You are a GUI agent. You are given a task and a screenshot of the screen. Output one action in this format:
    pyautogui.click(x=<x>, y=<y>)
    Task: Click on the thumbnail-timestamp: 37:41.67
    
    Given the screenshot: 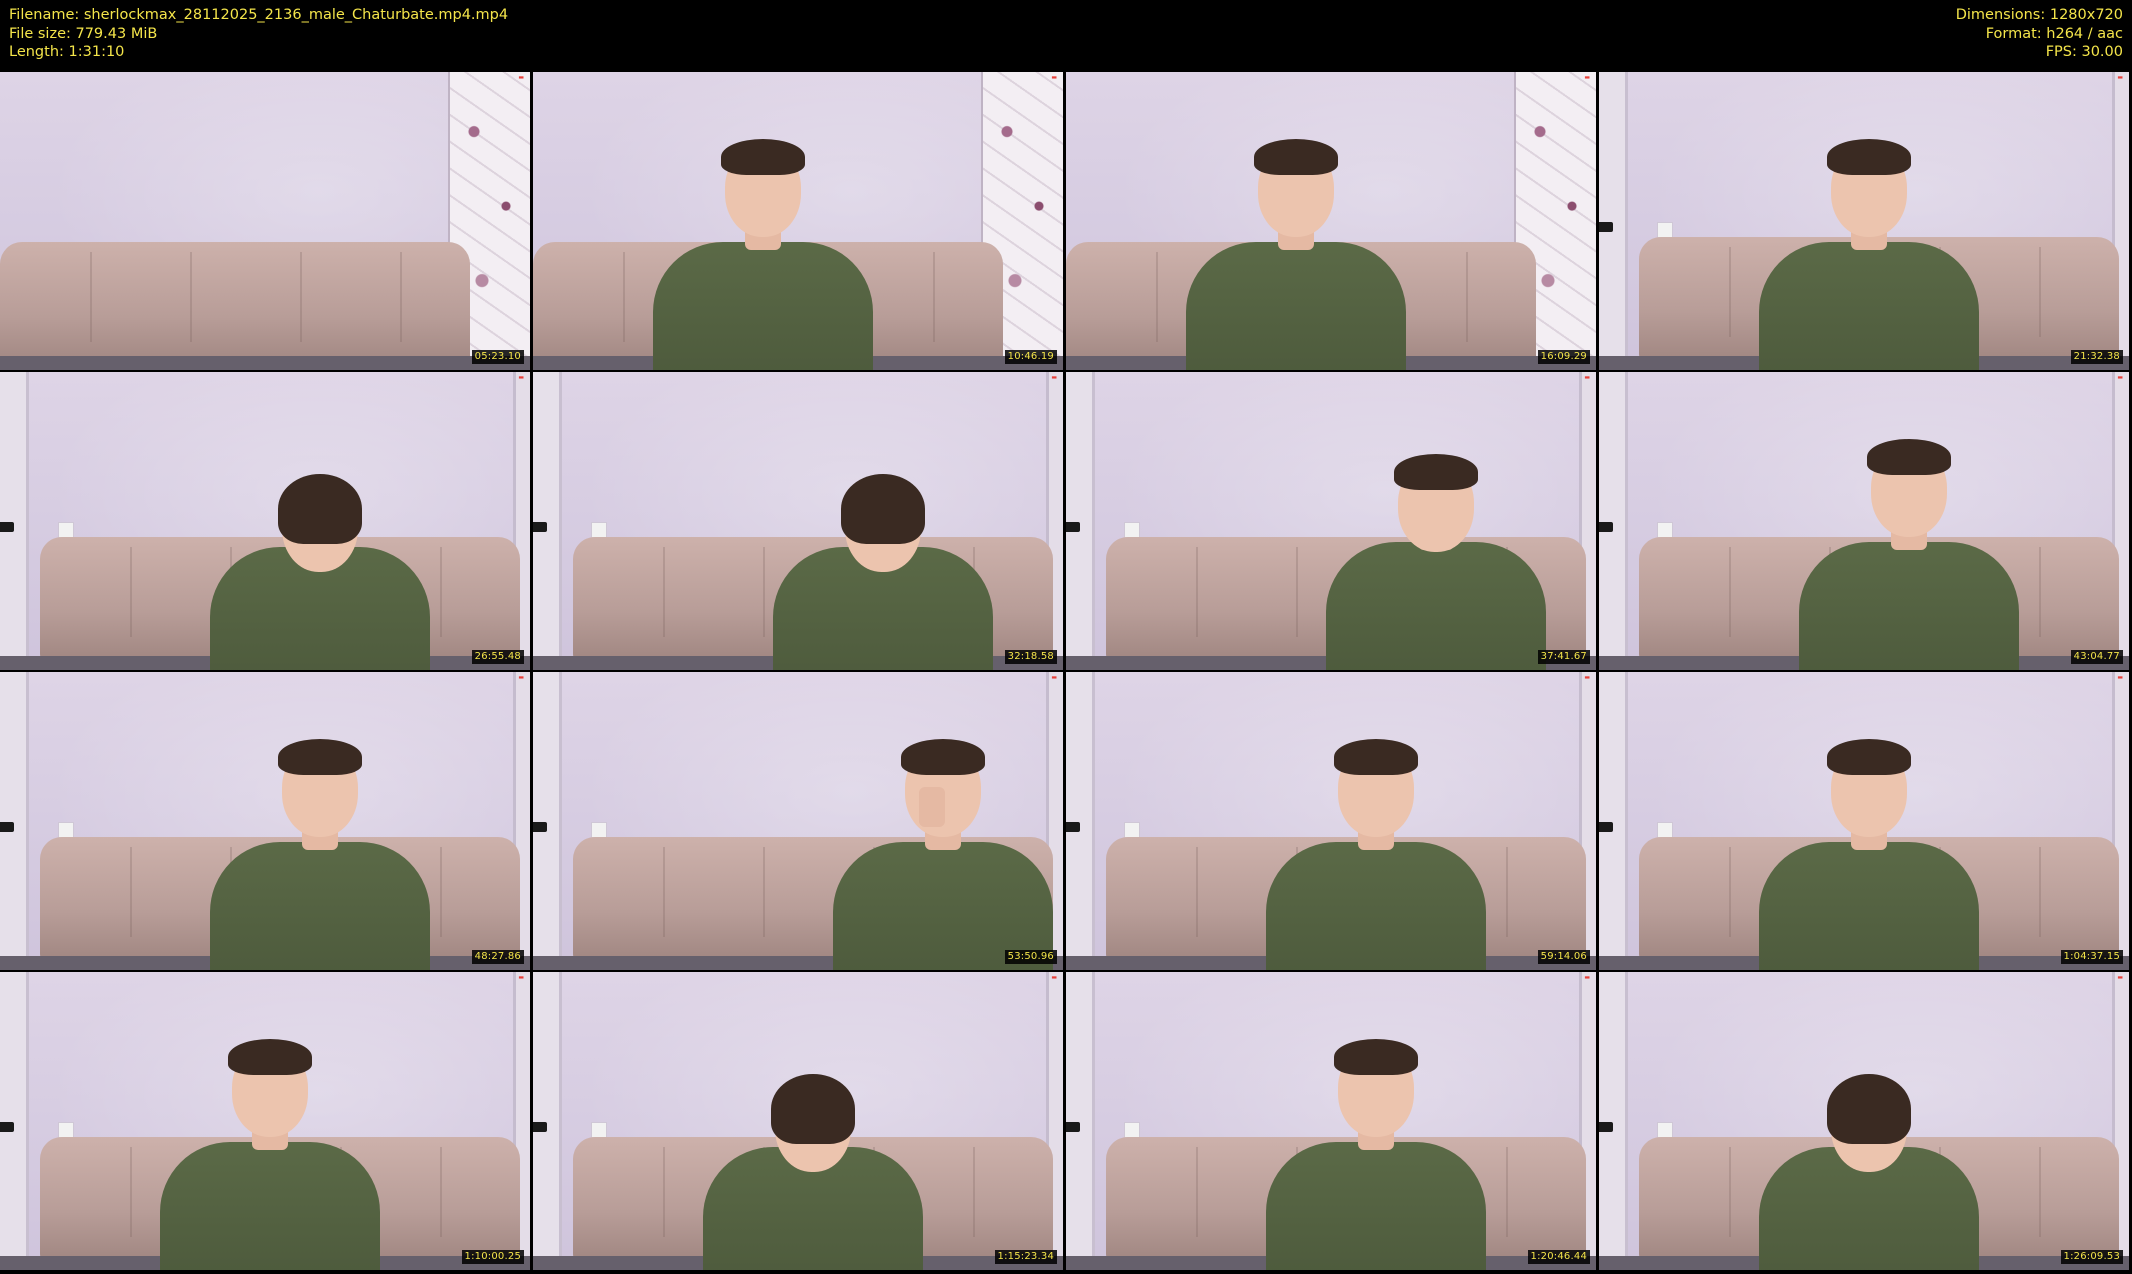 What is the action you would take?
    pyautogui.click(x=1563, y=657)
    